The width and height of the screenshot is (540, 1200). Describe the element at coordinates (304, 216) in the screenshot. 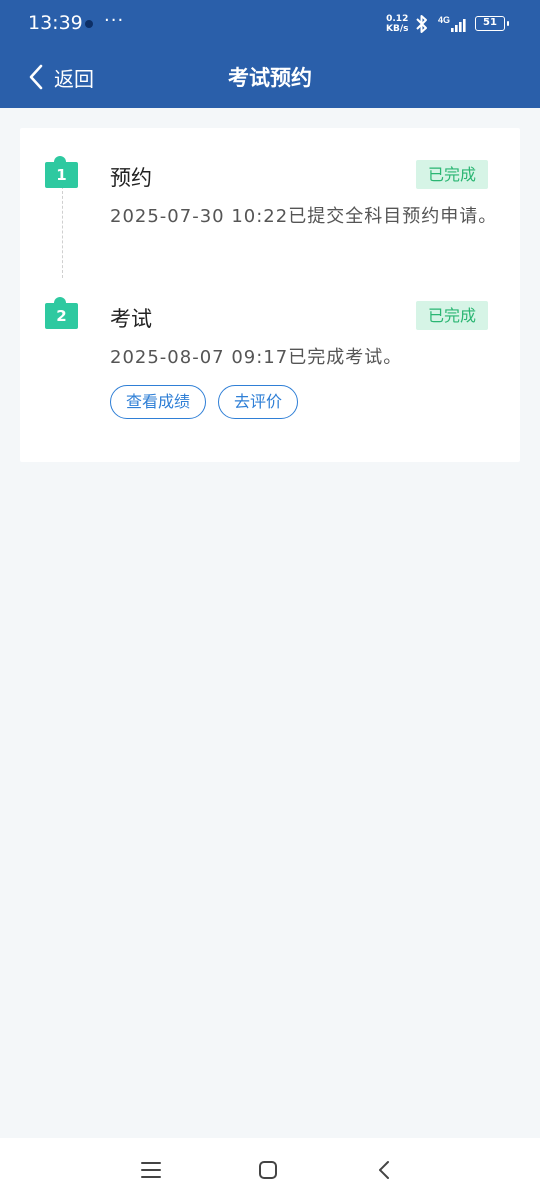

I see `step-description: 2025-07-30 10:22已提交全科目预约申请。` at that location.